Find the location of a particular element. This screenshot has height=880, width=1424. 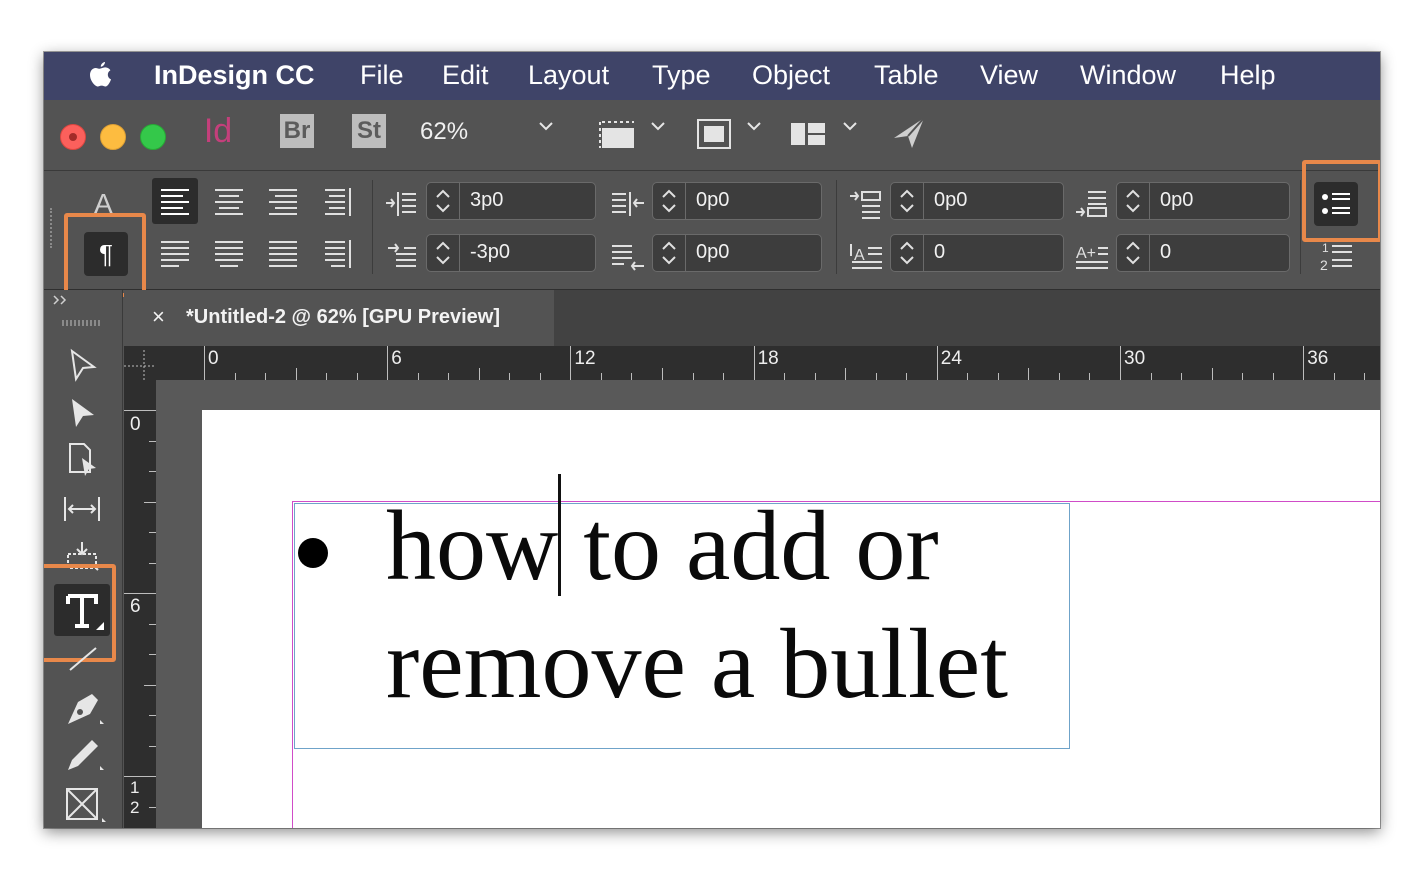

align-left-icon is located at coordinates (175, 202).